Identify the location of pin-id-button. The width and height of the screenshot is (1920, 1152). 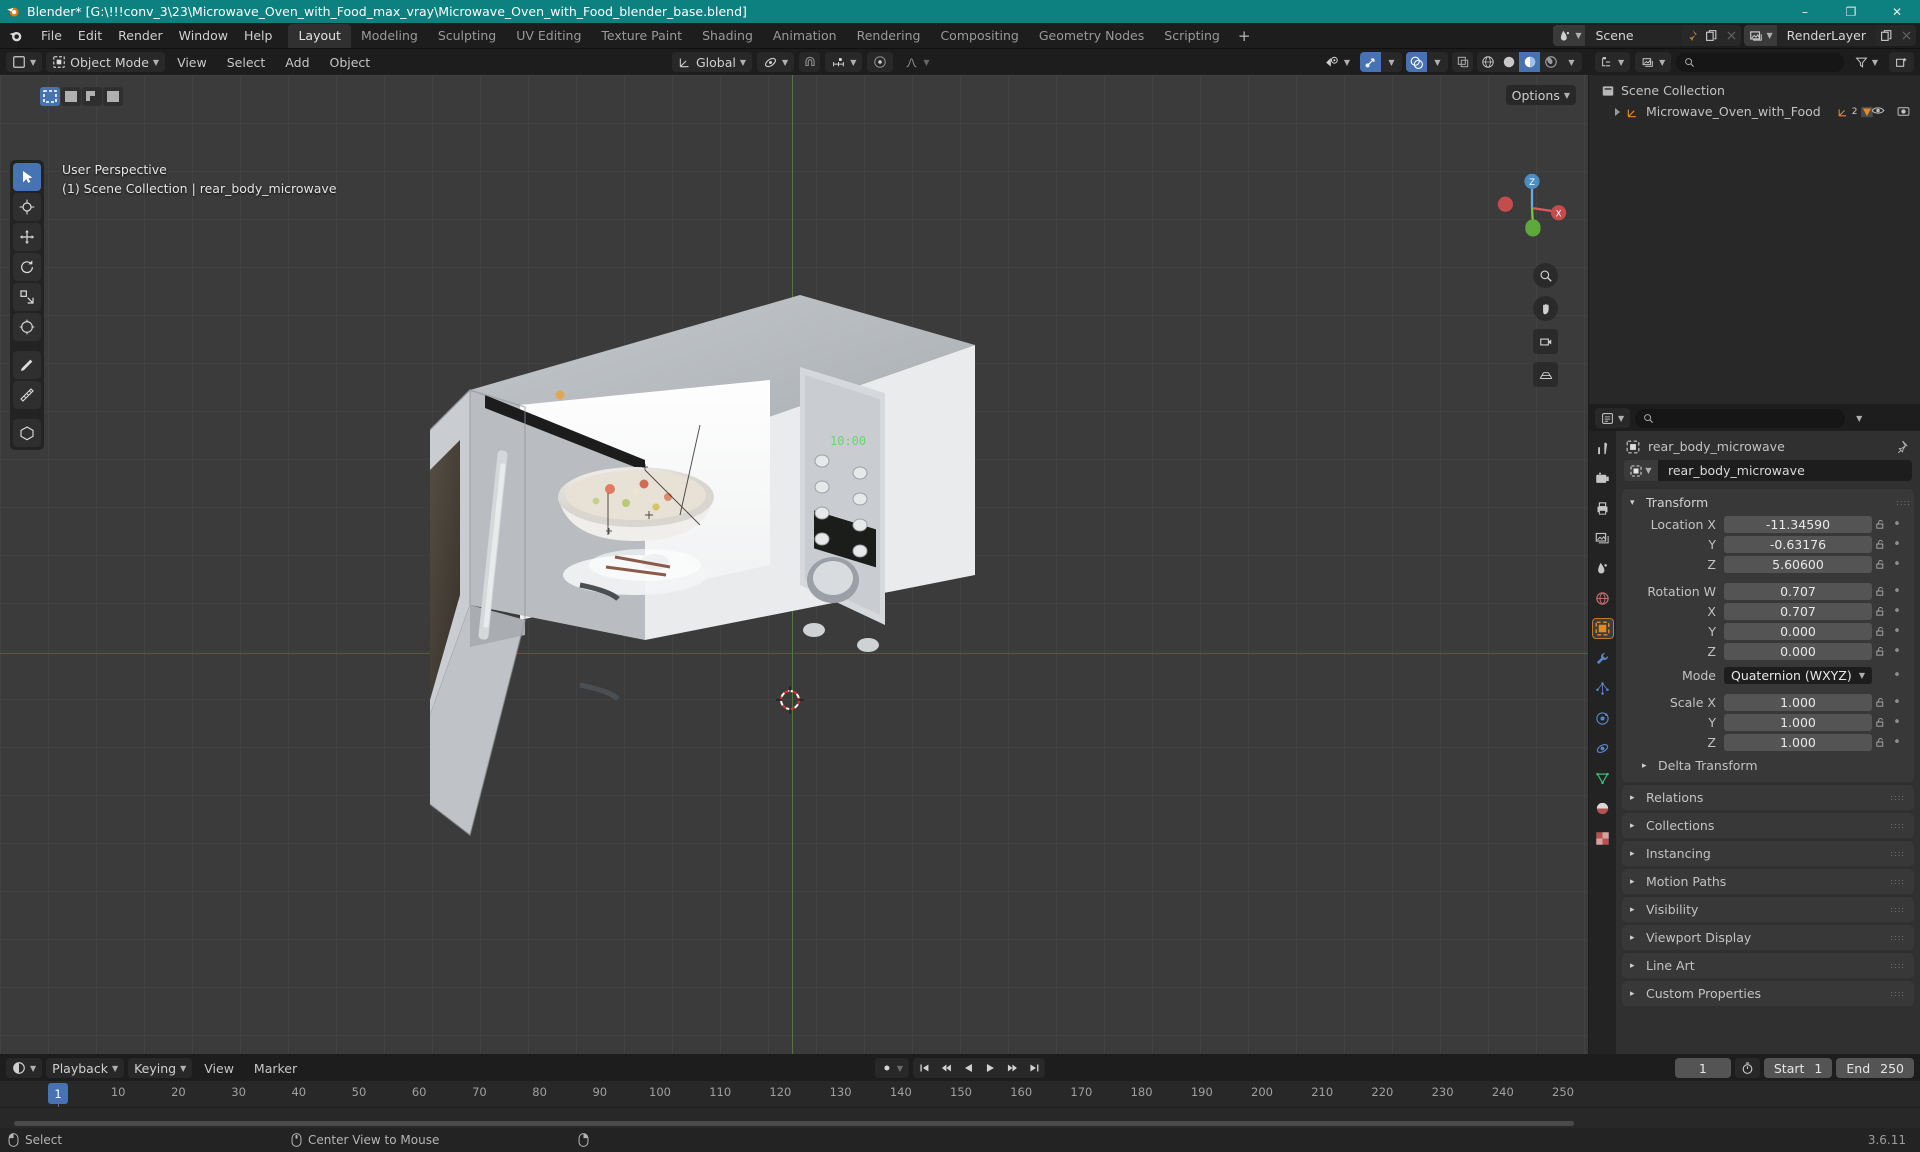
(1901, 446).